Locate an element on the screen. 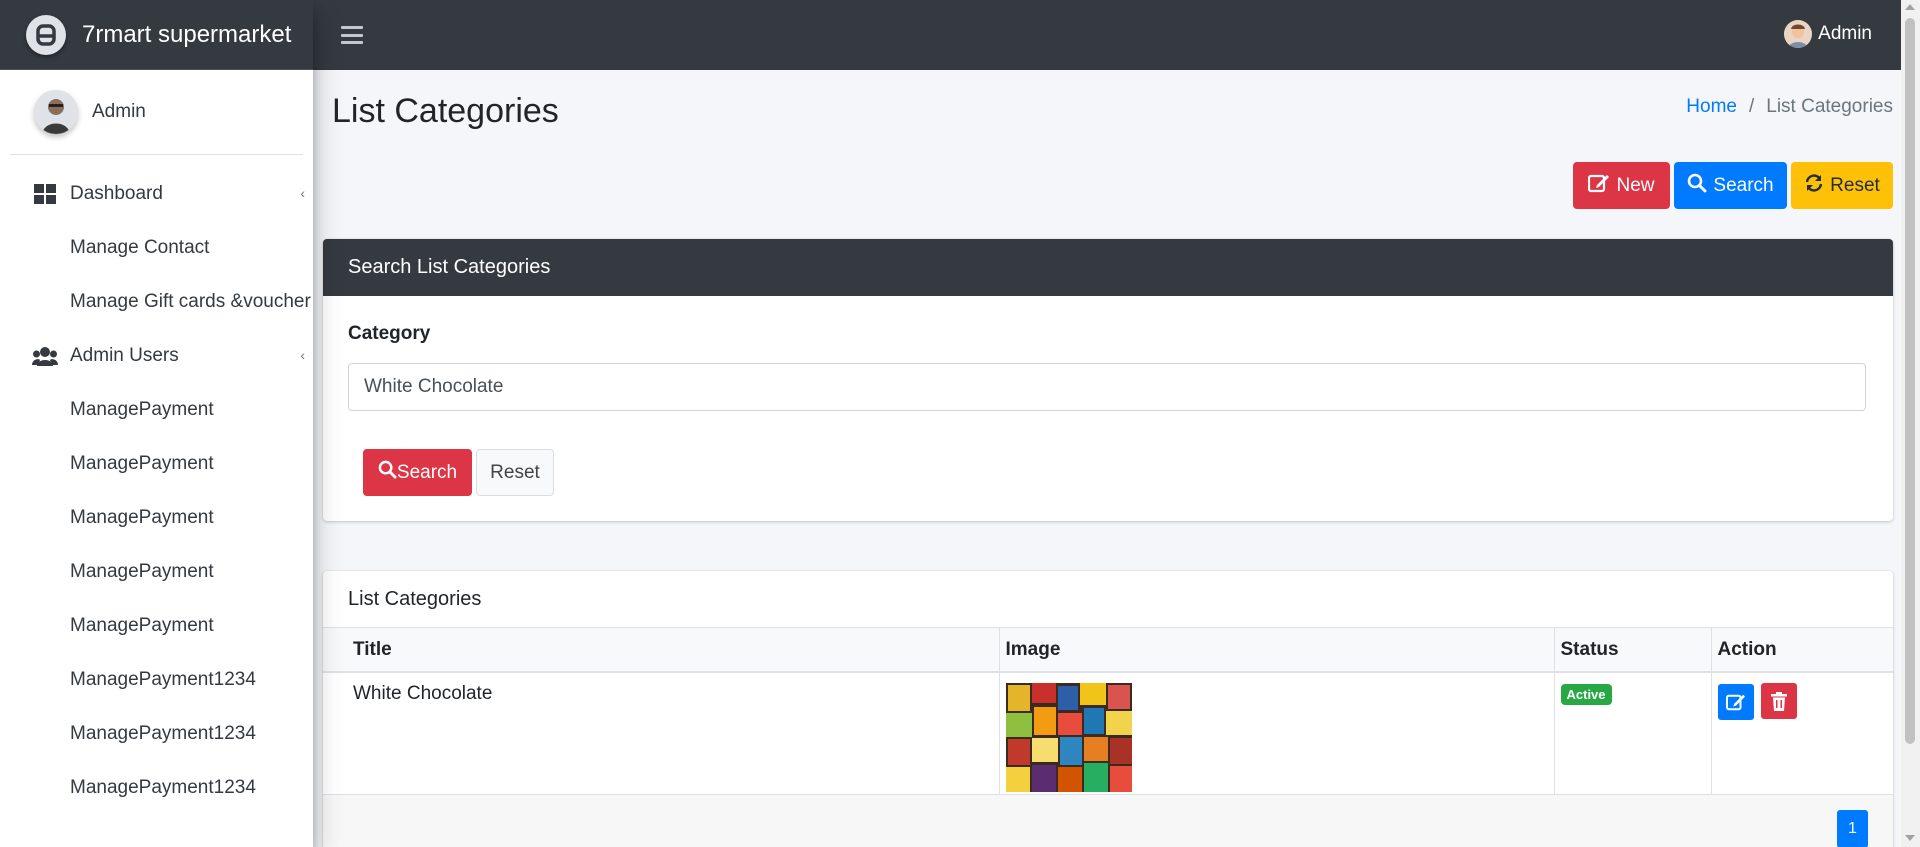 The height and width of the screenshot is (847, 1920). users-icon is located at coordinates (45, 356).